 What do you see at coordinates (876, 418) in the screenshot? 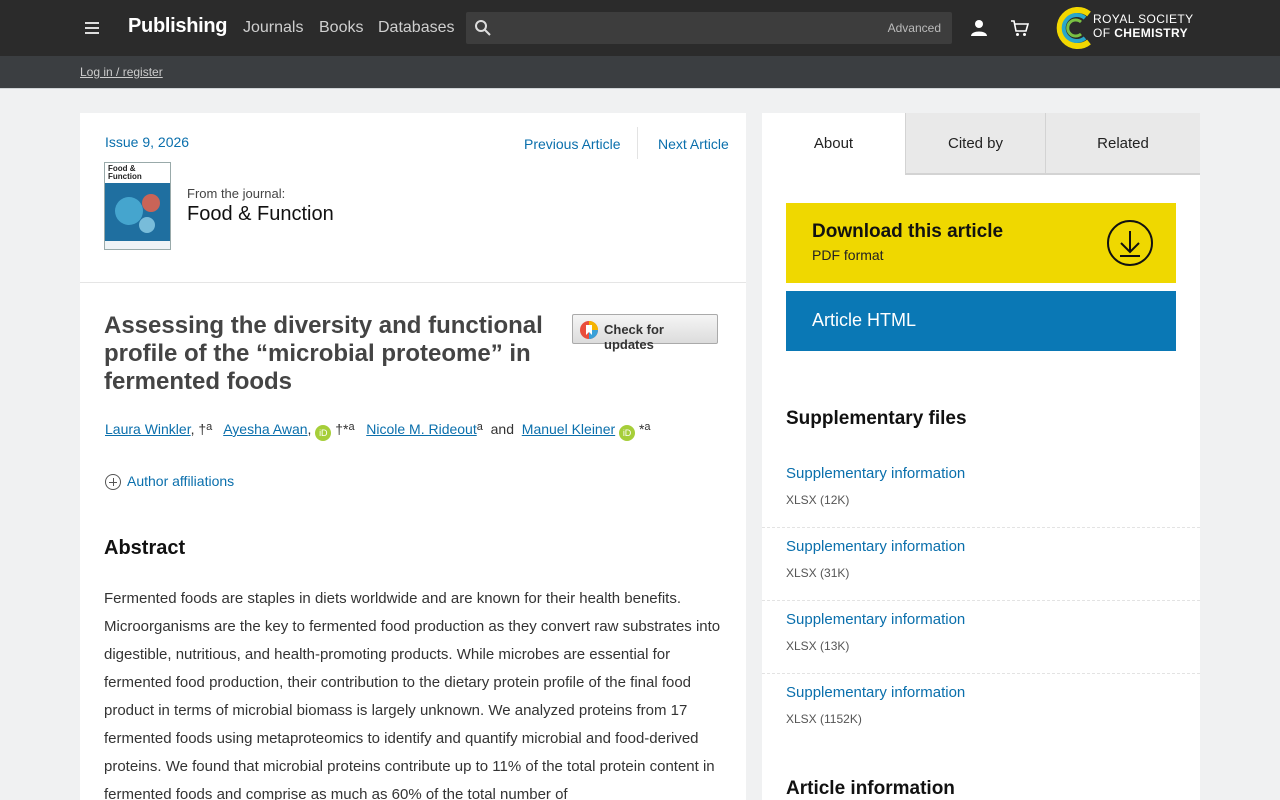
I see `supplementary-files-heading: Supplementary files` at bounding box center [876, 418].